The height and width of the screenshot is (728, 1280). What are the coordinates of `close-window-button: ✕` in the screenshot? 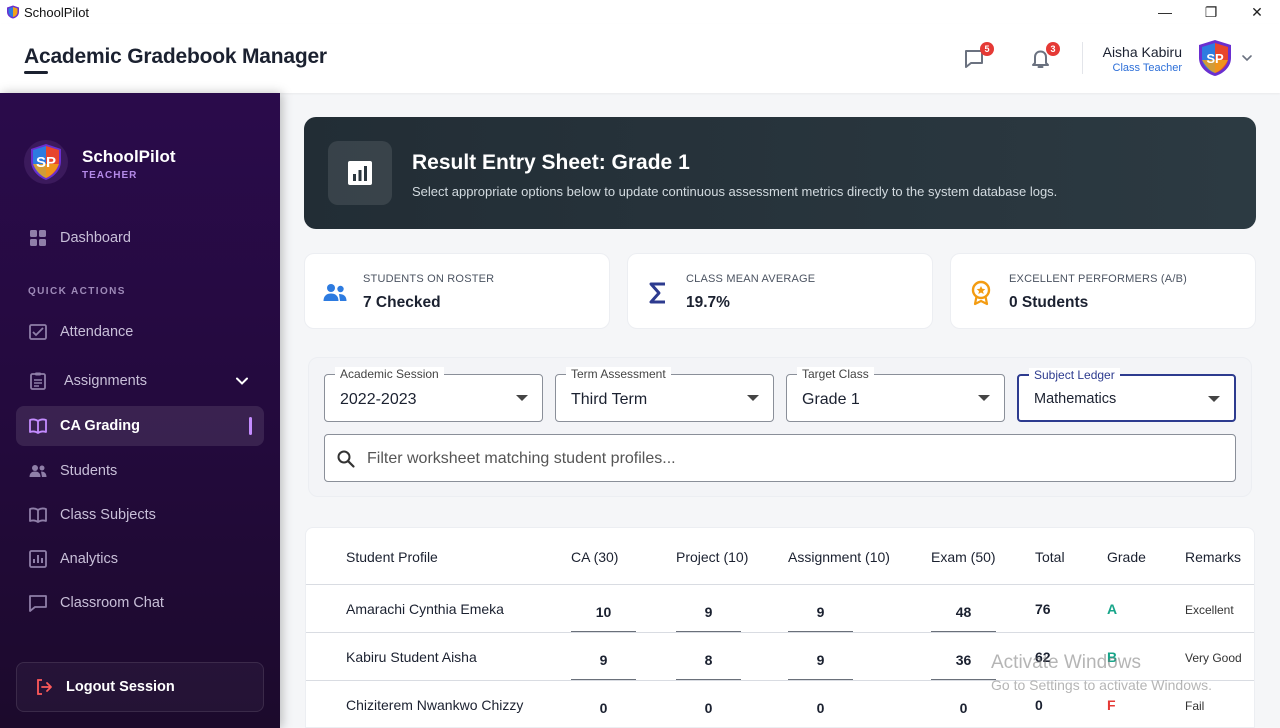 It's located at (1257, 12).